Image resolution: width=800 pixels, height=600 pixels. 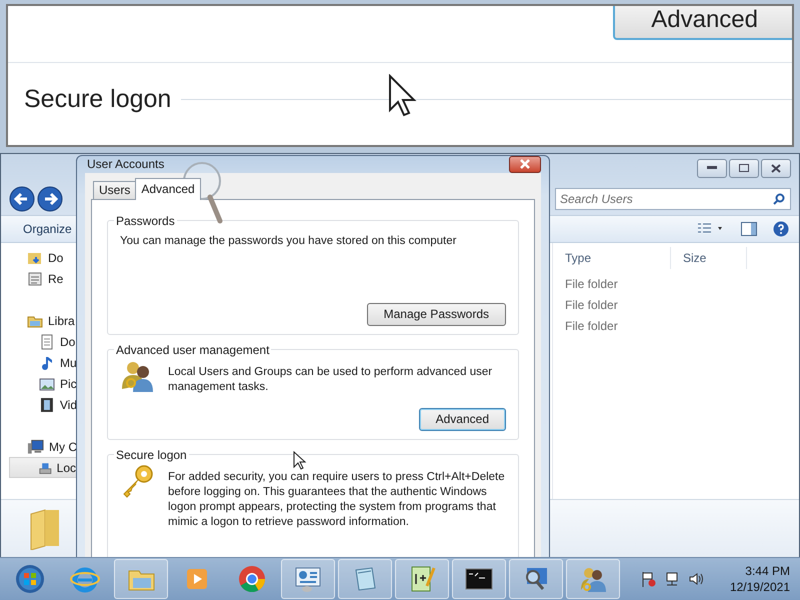 I want to click on nav-label: Loc, so click(x=66, y=467).